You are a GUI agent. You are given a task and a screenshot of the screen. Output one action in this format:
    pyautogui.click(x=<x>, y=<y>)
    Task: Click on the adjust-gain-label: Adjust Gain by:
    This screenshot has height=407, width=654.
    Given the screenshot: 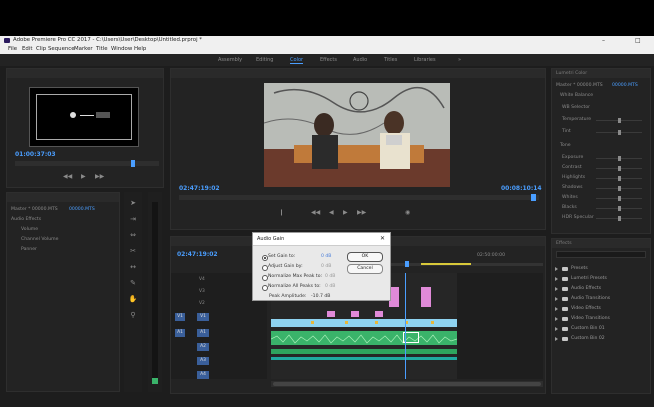 What is the action you would take?
    pyautogui.click(x=285, y=266)
    